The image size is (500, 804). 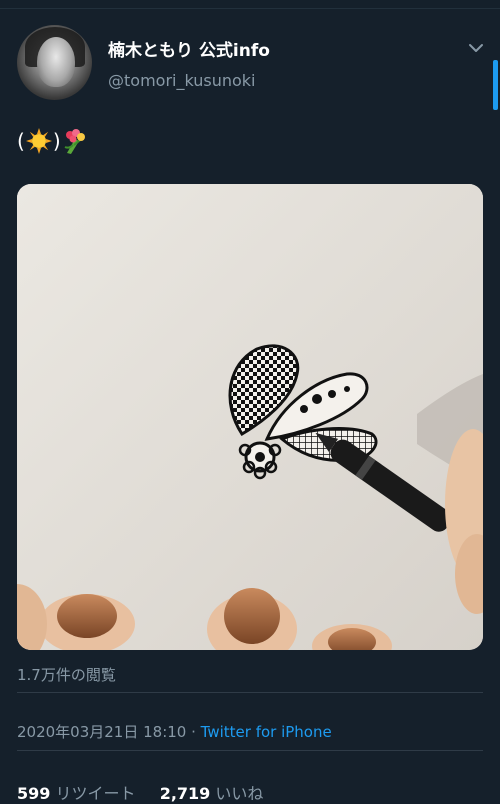 I want to click on likes-stat: 2,719 いいね, so click(x=212, y=793).